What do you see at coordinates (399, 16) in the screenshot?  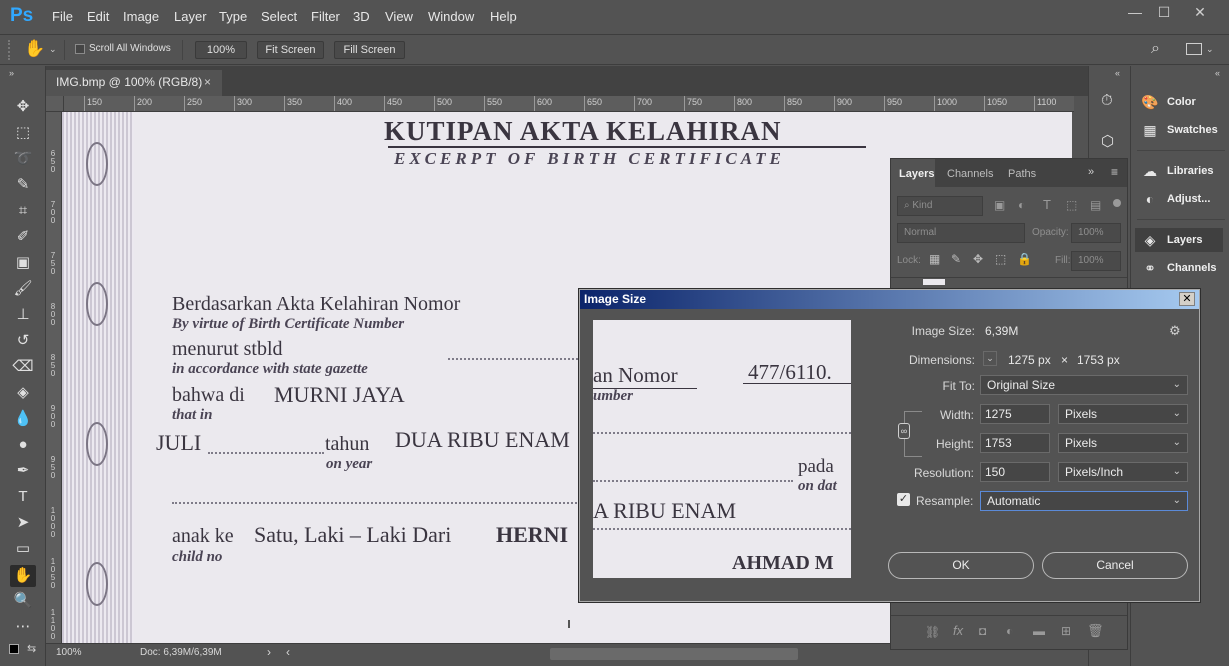 I see `menu-view: View` at bounding box center [399, 16].